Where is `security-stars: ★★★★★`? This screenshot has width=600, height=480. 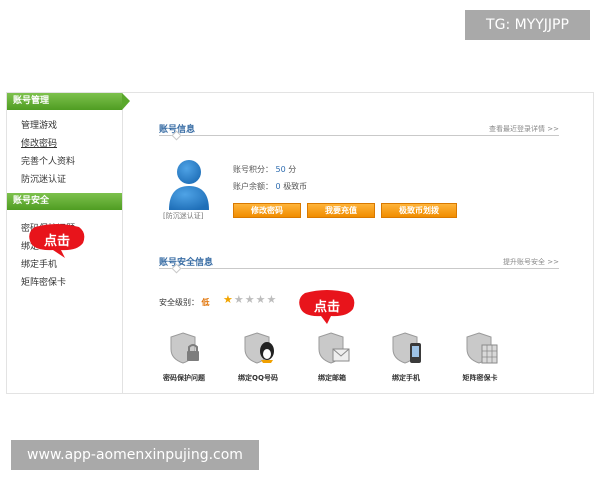 security-stars: ★★★★★ is located at coordinates (250, 299).